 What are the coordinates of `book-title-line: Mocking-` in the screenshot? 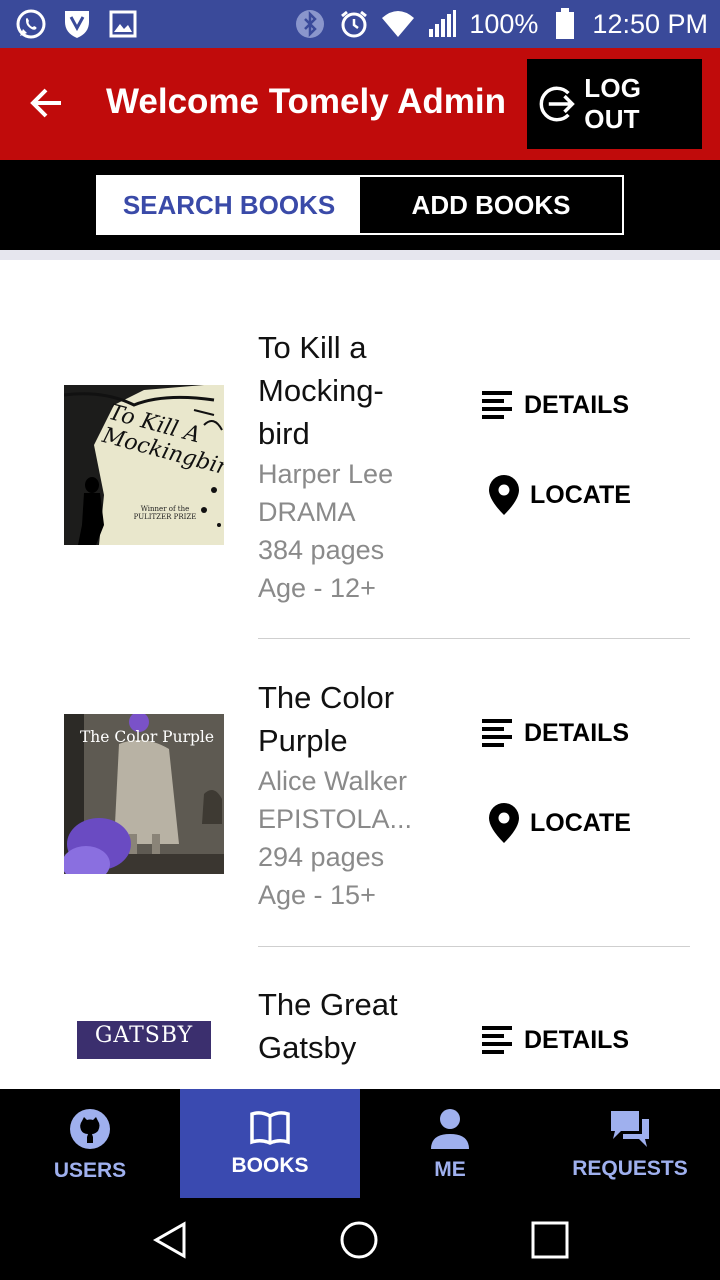 It's located at (321, 390).